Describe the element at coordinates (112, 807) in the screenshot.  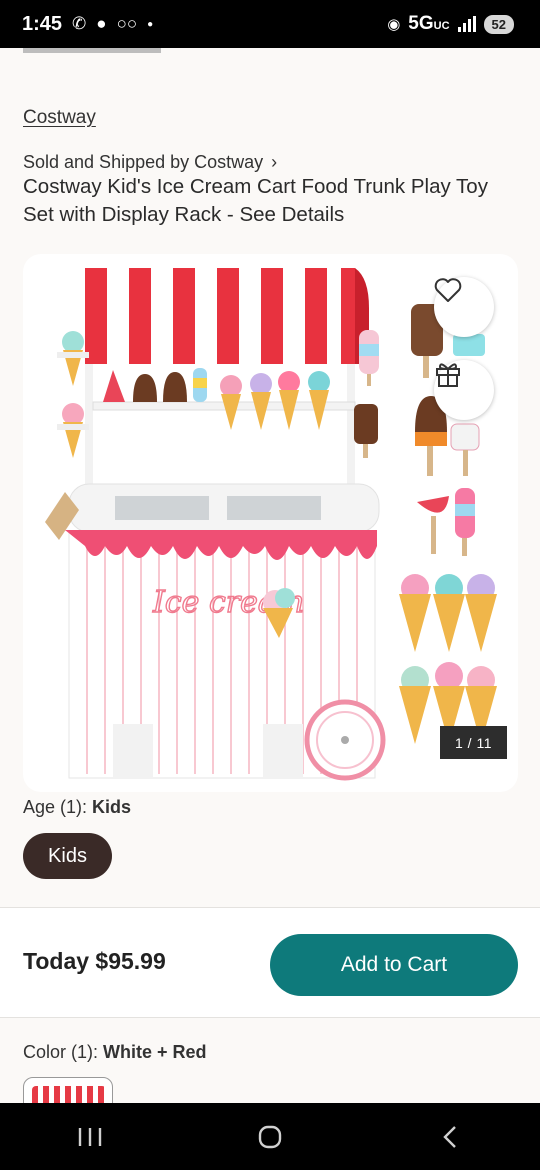
I see `age-selected-value: Kids` at that location.